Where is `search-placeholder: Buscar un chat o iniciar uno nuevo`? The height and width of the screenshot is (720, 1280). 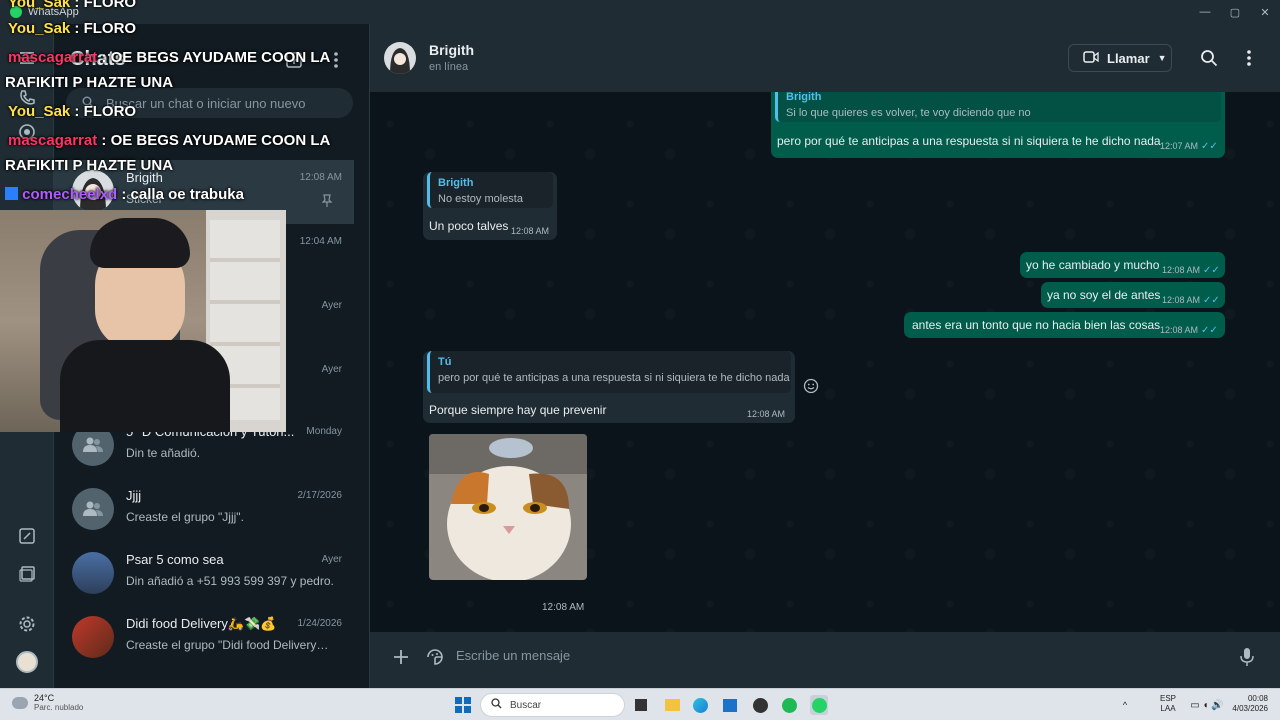 search-placeholder: Buscar un chat o iniciar uno nuevo is located at coordinates (206, 103).